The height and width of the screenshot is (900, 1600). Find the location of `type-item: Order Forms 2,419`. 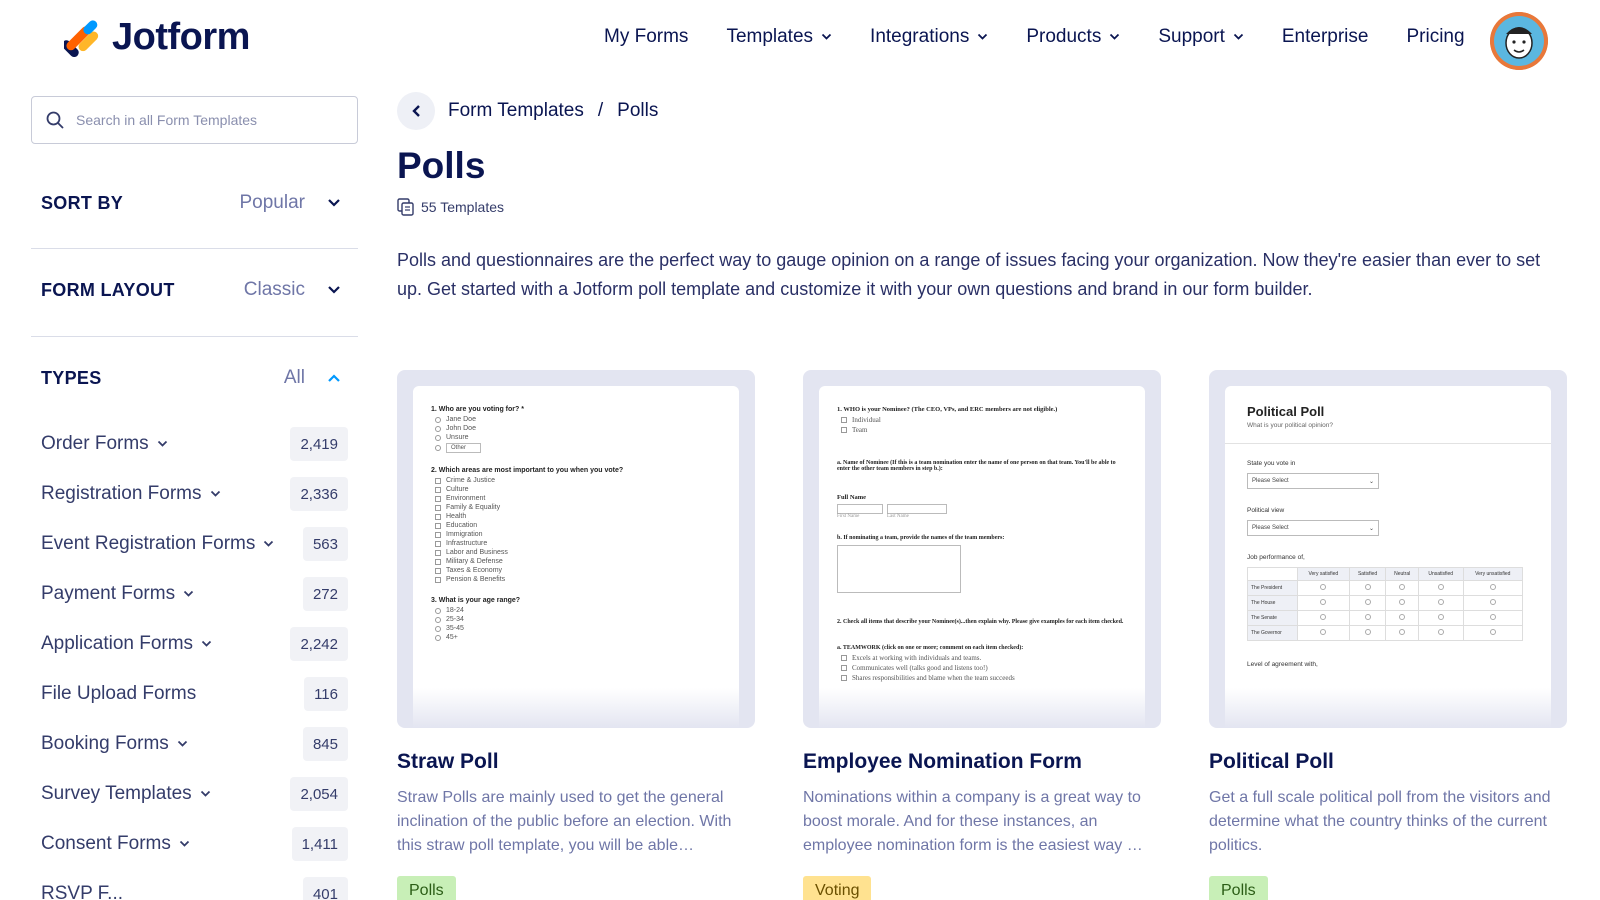

type-item: Order Forms 2,419 is located at coordinates (194, 444).